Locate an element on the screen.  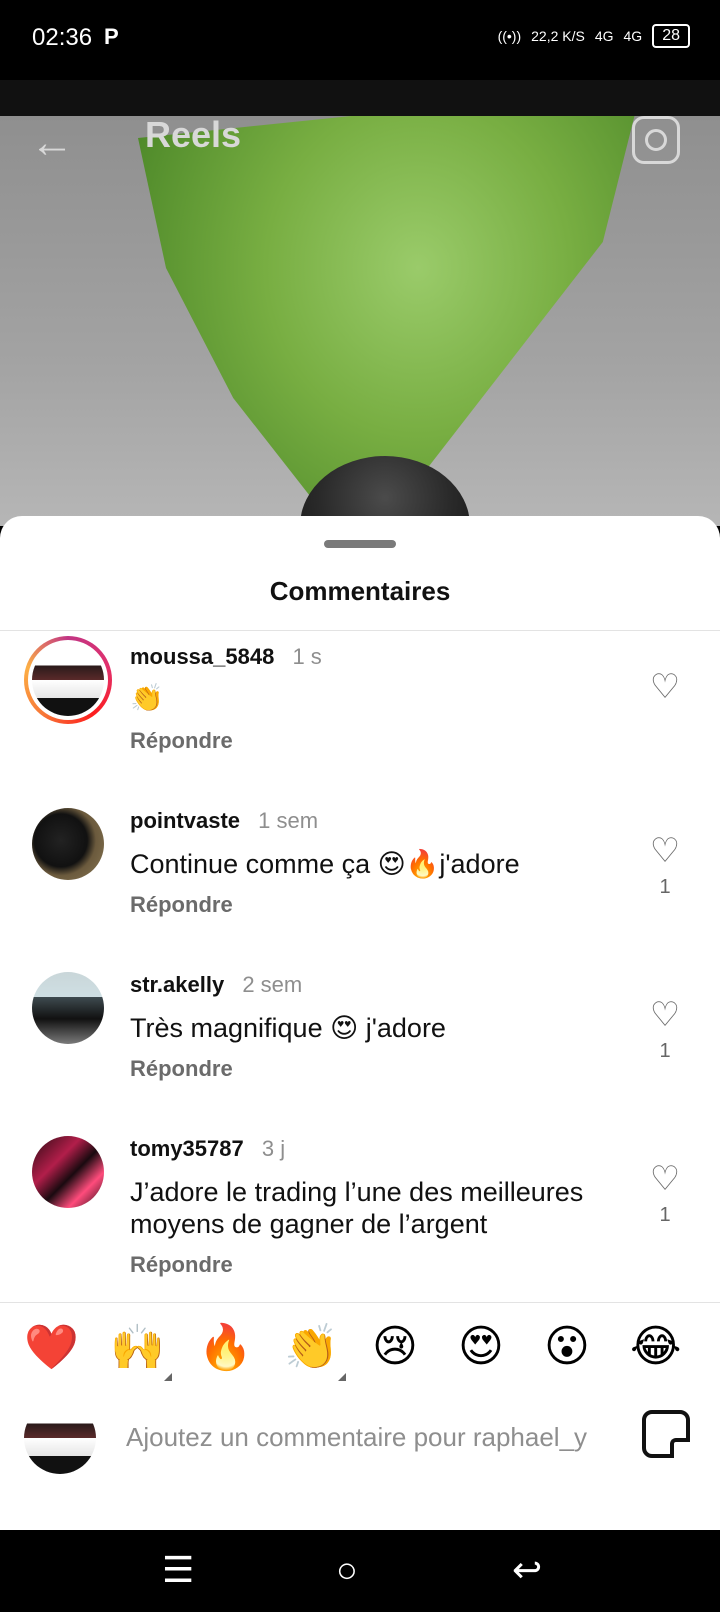
sticker-icon is located at coordinates (666, 1434).